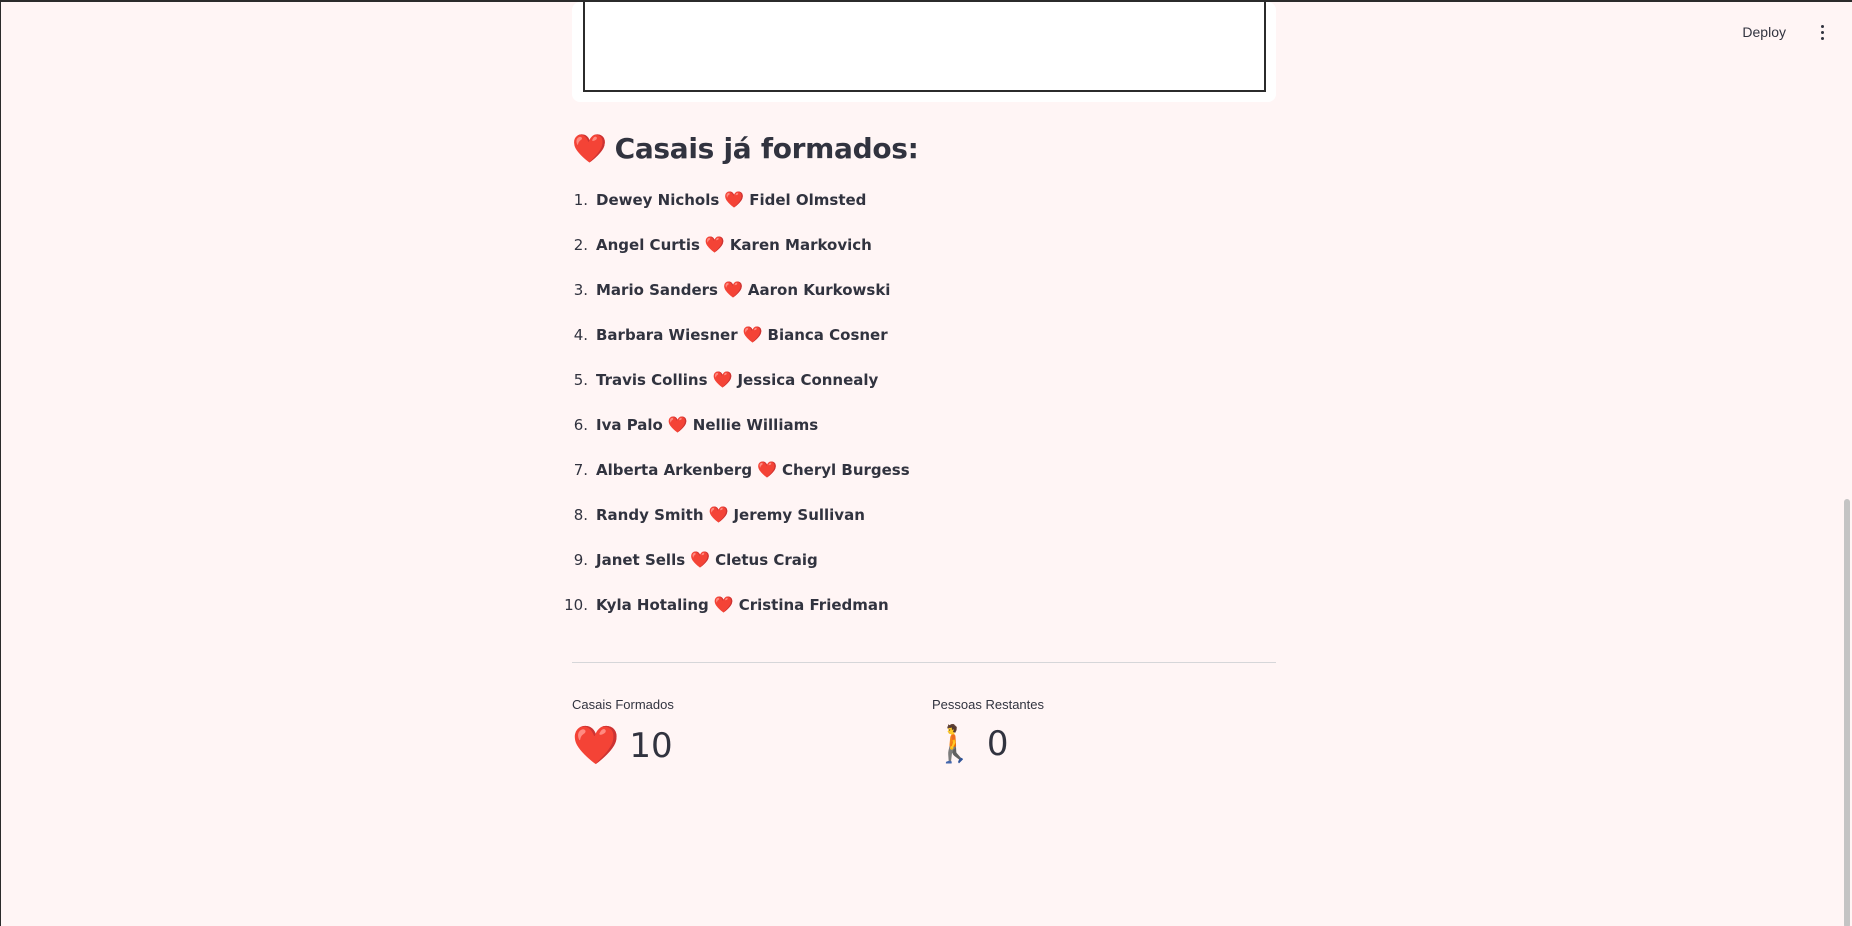  Describe the element at coordinates (819, 289) in the screenshot. I see `person-b-name: Aaron Kurkowski` at that location.